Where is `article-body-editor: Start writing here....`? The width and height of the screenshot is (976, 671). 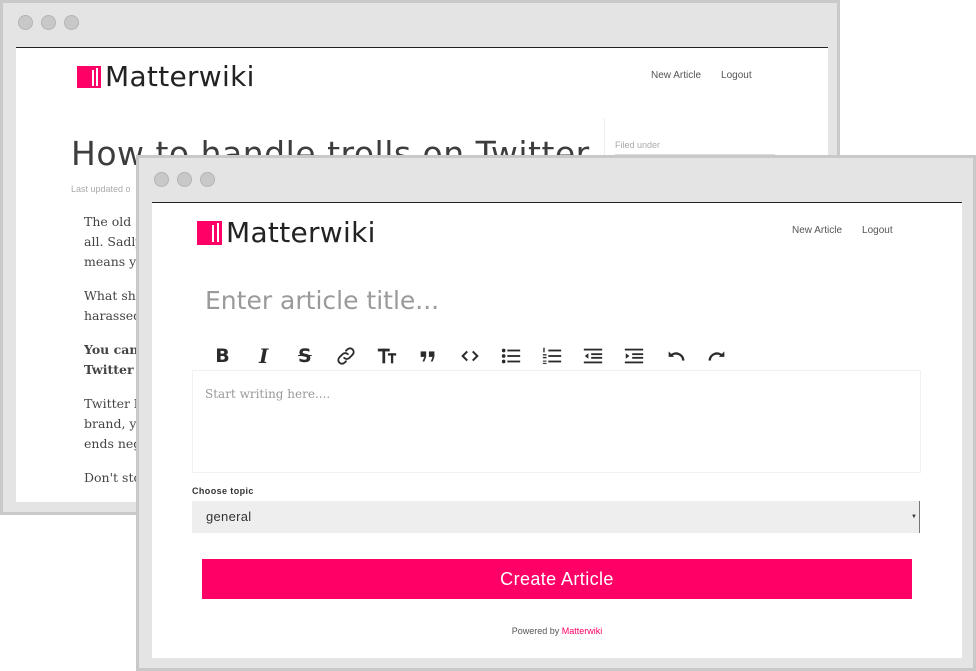 article-body-editor: Start writing here.... is located at coordinates (556, 421).